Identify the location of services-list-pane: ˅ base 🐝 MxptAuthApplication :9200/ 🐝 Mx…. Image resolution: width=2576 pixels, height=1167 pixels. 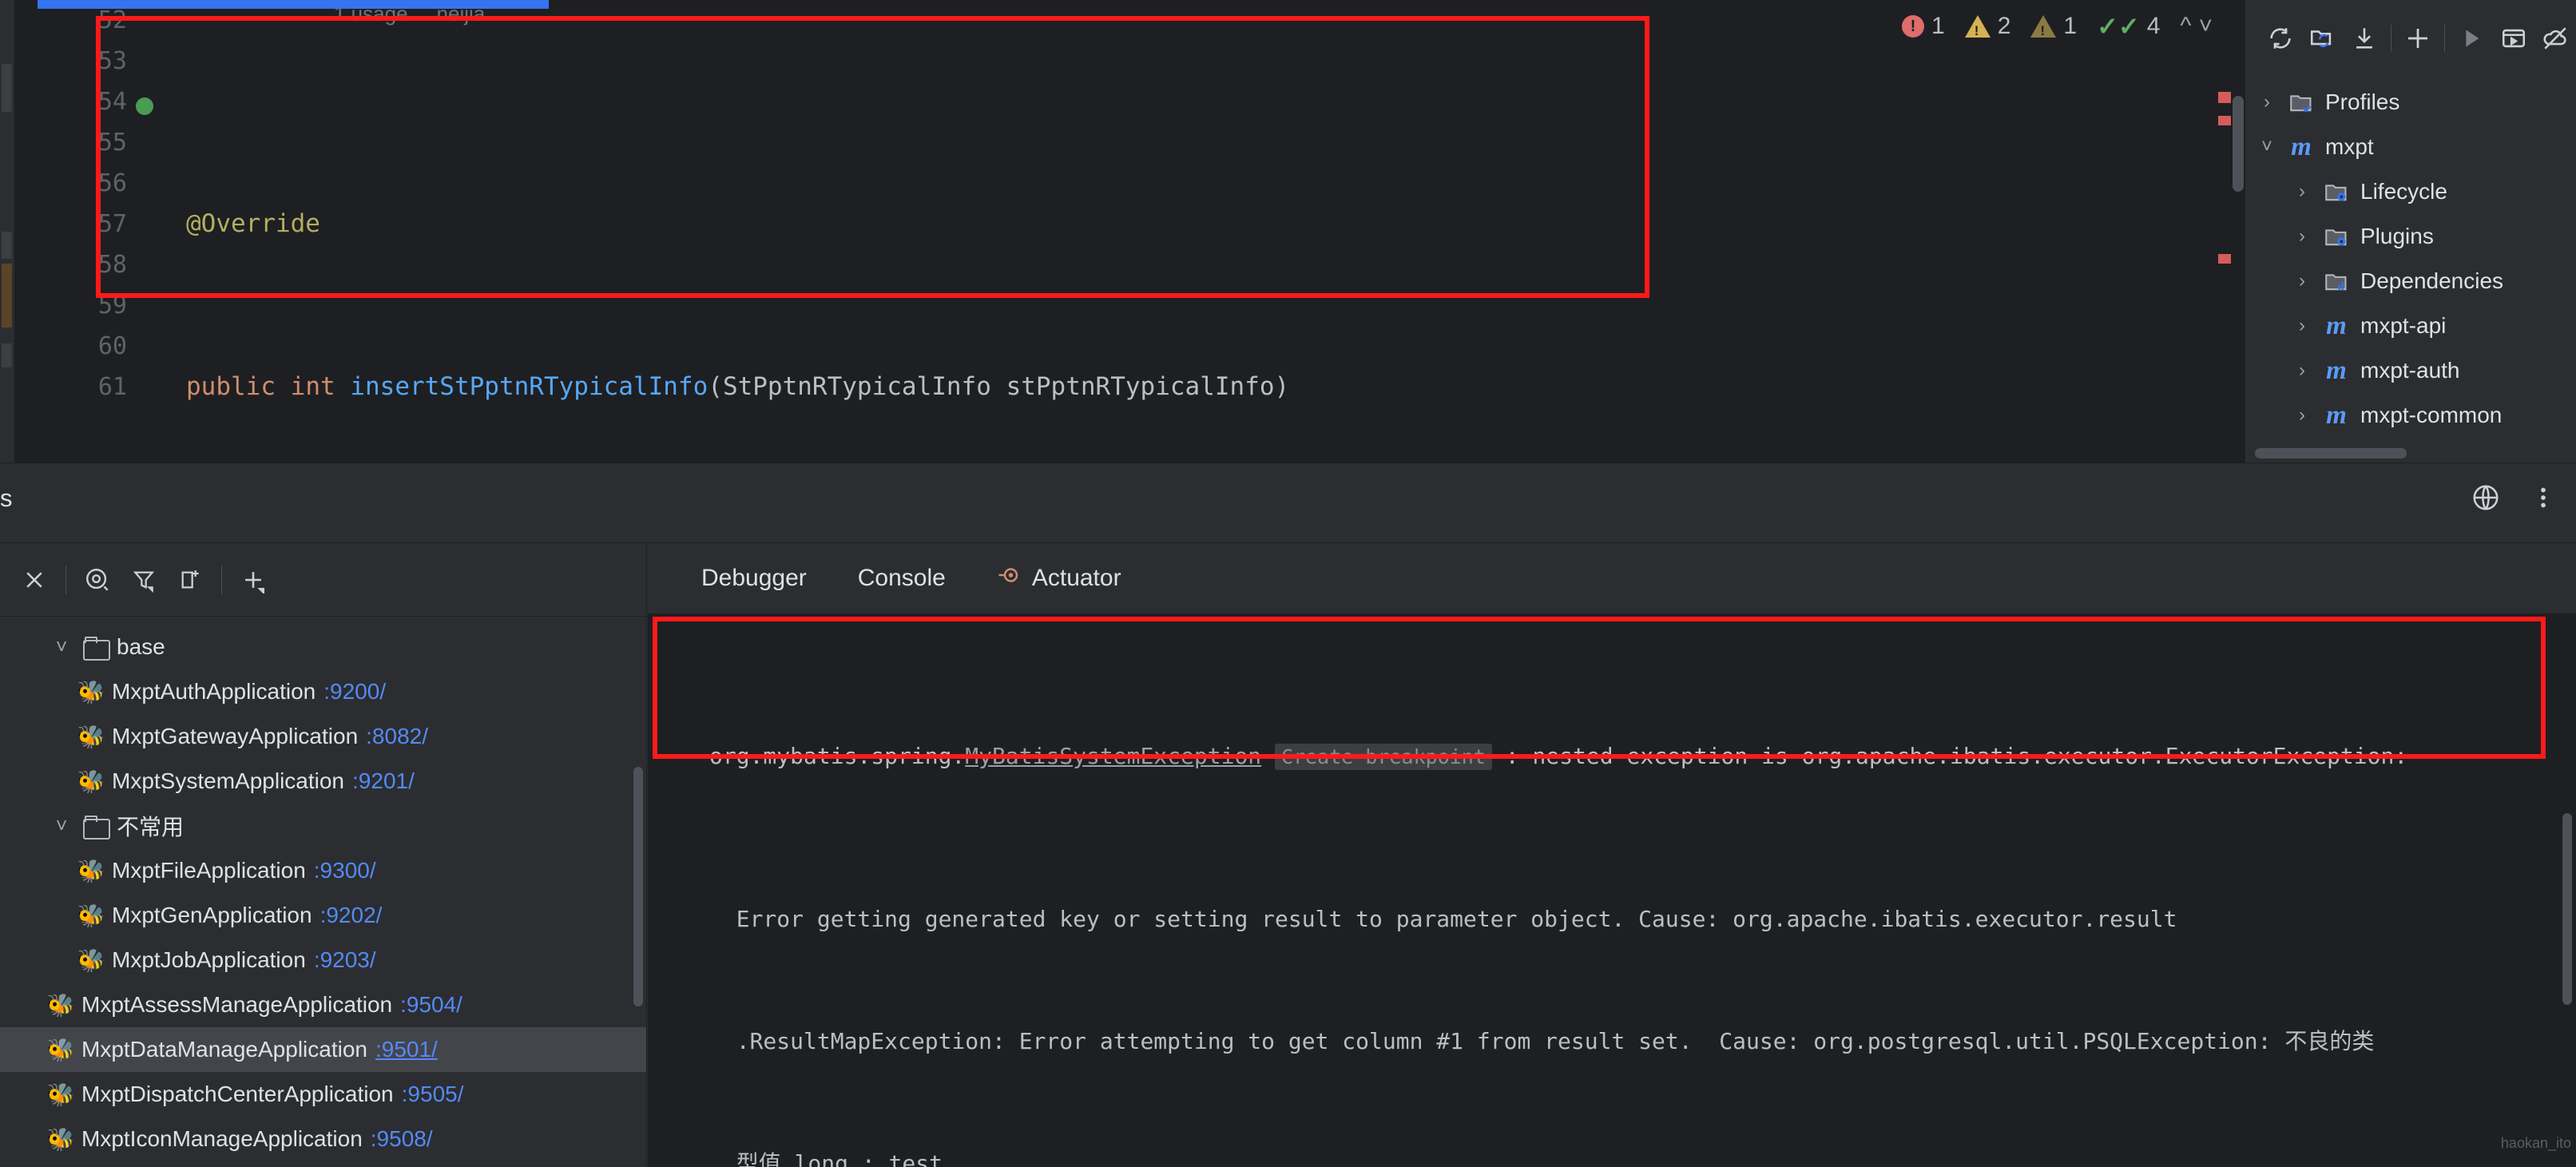
(323, 855).